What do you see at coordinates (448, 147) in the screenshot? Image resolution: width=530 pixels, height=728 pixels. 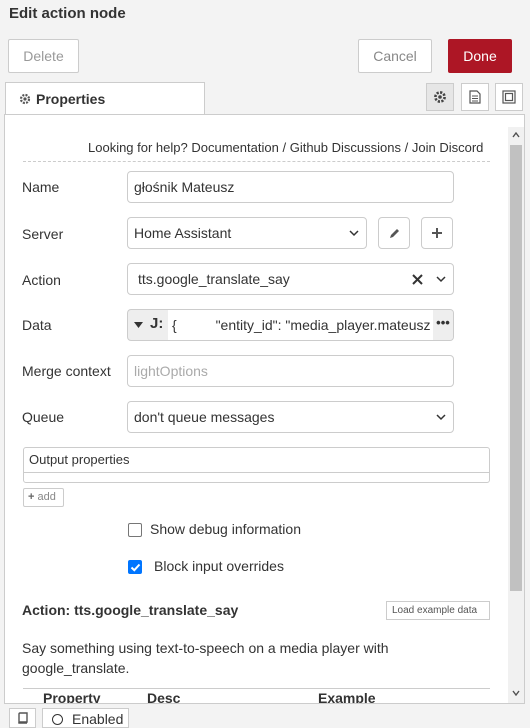 I see `join-discord-link: Join Discord` at bounding box center [448, 147].